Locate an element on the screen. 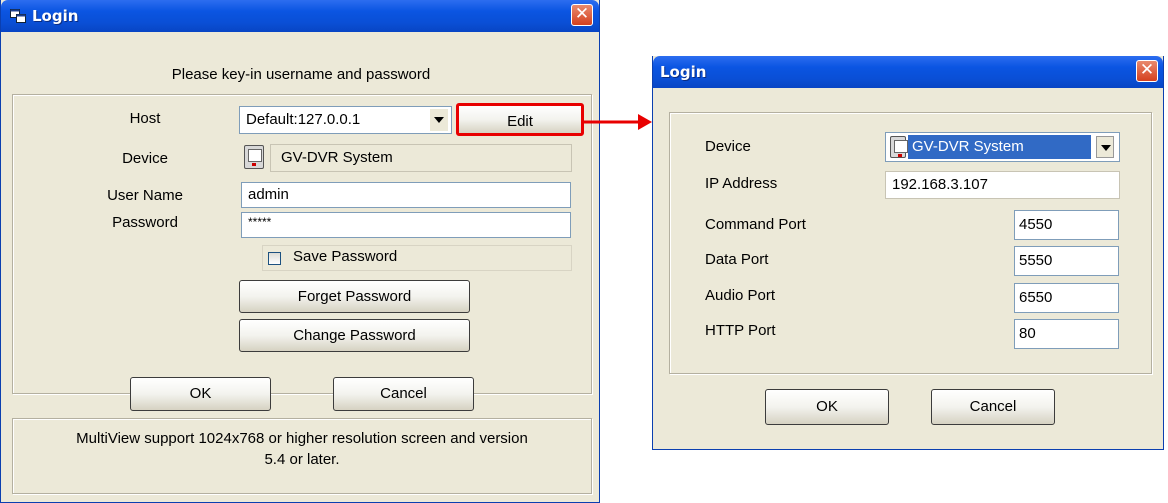 Image resolution: width=1168 pixels, height=503 pixels. save-password-label: Save Password is located at coordinates (345, 256).